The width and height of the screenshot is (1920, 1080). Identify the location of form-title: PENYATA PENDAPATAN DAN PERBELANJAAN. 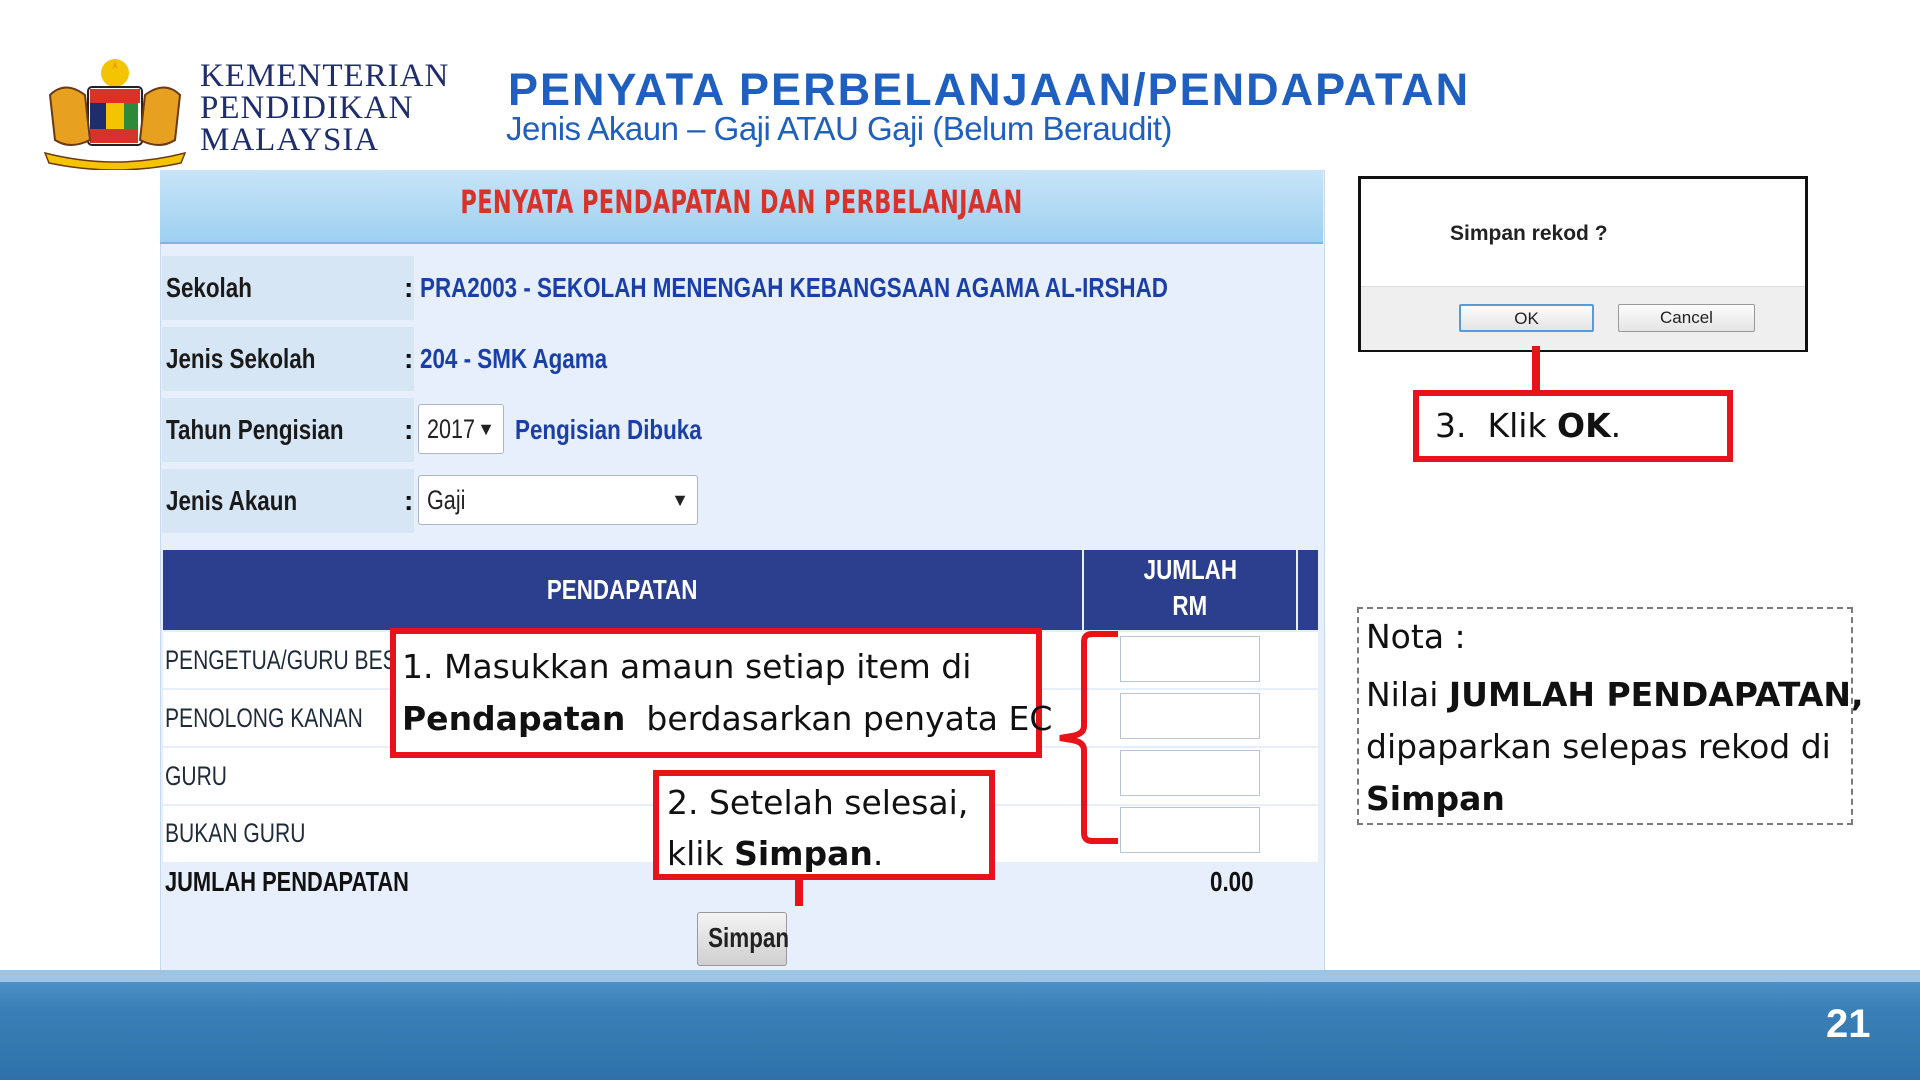
(741, 202).